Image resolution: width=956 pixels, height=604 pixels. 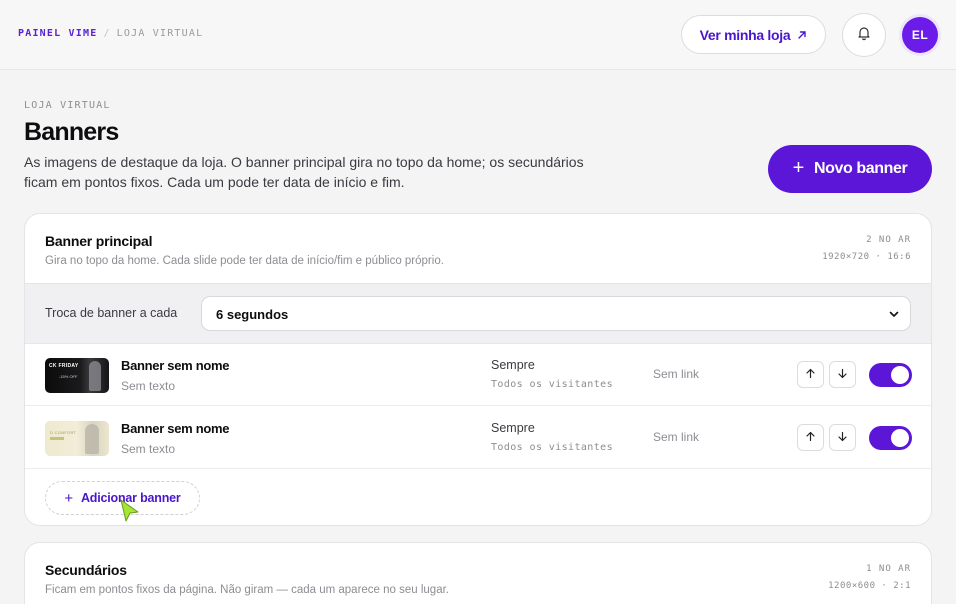 What do you see at coordinates (556, 313) in the screenshot?
I see `rotation-select: 6 segundos` at bounding box center [556, 313].